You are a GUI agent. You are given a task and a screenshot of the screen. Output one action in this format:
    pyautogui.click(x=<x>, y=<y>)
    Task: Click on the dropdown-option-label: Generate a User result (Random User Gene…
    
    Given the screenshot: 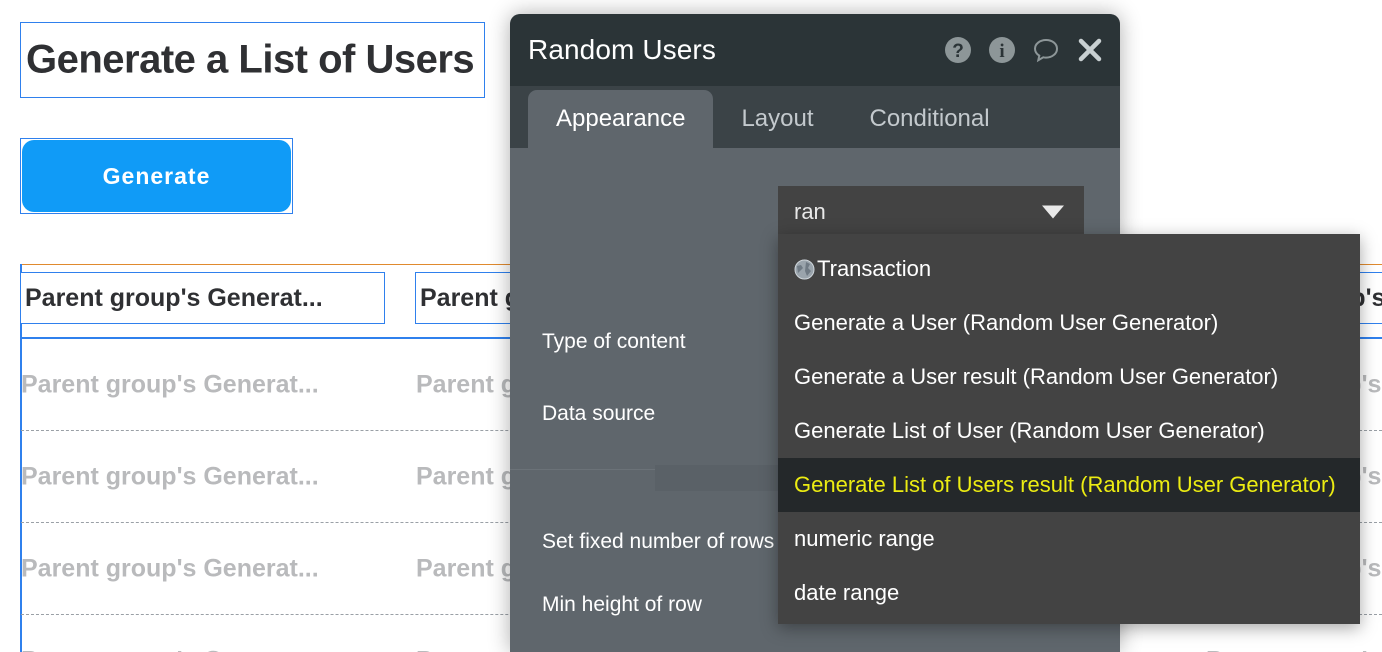 What is the action you would take?
    pyautogui.click(x=1036, y=376)
    